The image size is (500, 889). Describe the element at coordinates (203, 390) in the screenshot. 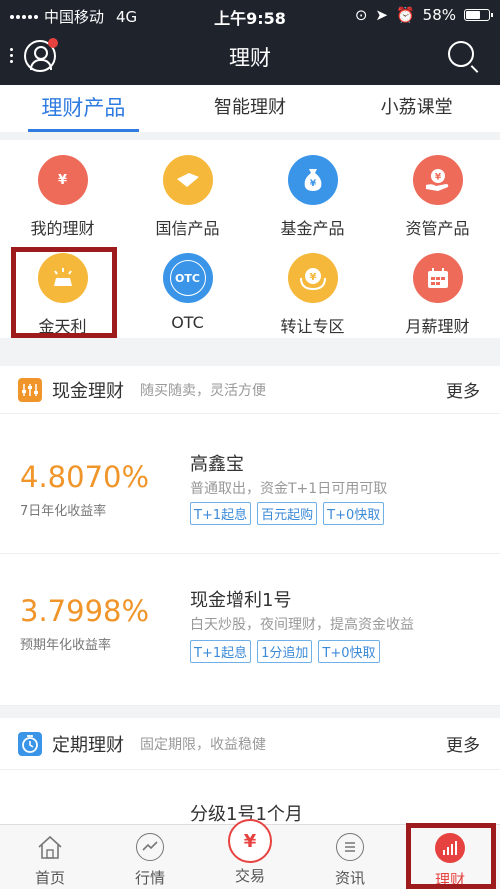

I see `cash-section-subtitle: 随买随卖，灵活方便` at that location.